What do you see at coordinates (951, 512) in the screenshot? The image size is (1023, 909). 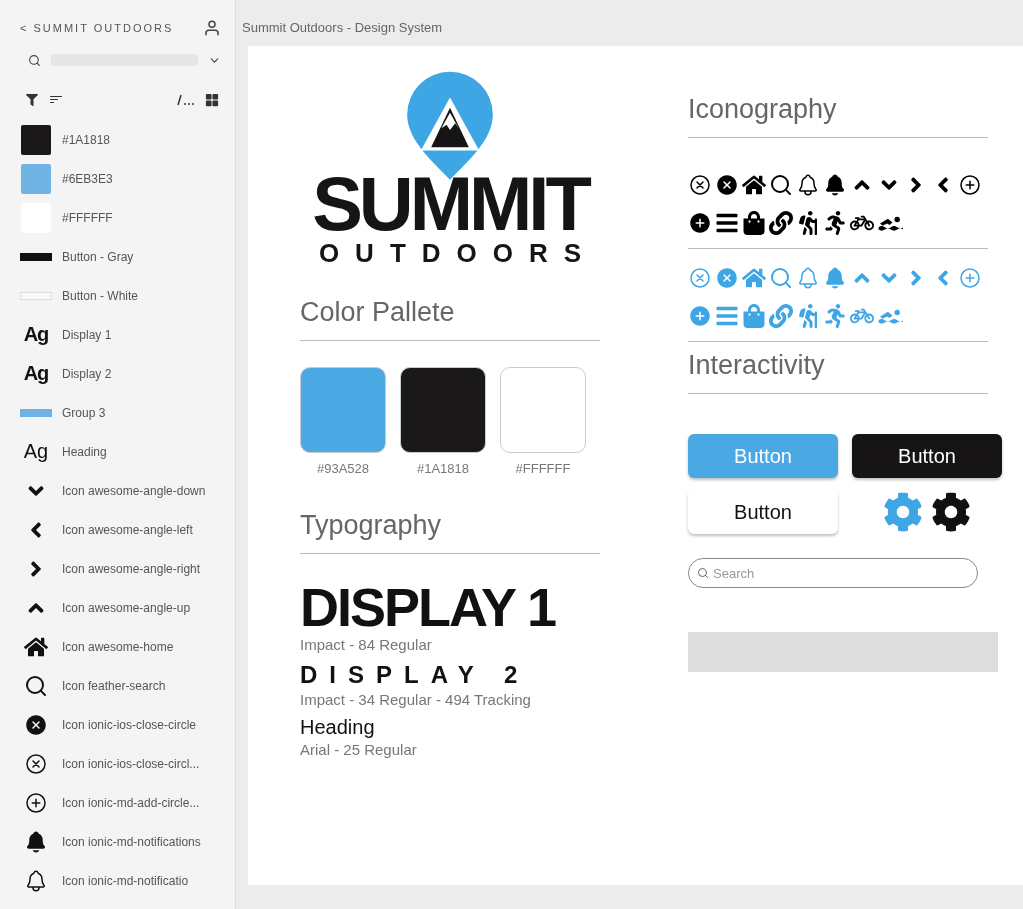 I see `settings-icon` at bounding box center [951, 512].